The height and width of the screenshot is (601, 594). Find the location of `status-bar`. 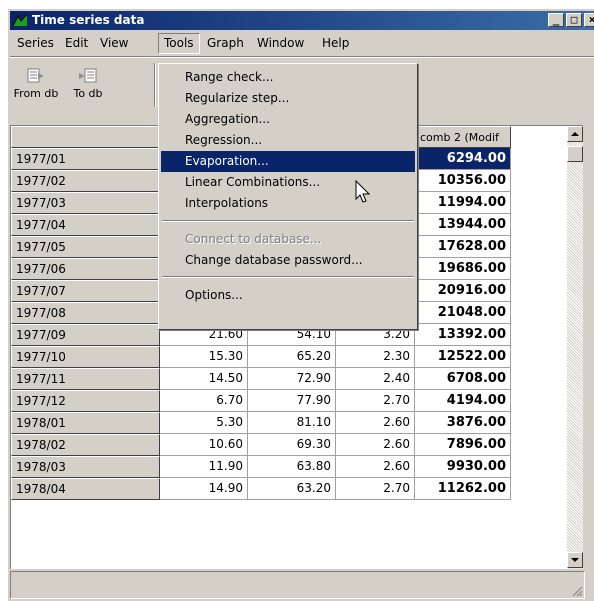

status-bar is located at coordinates (297, 585).